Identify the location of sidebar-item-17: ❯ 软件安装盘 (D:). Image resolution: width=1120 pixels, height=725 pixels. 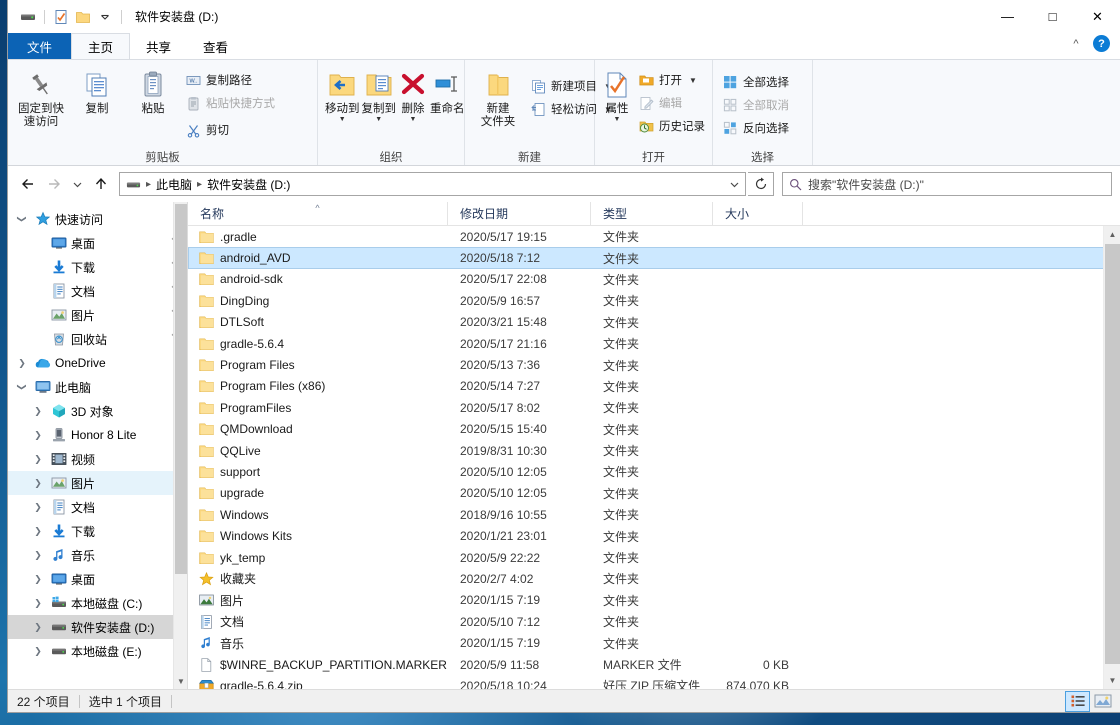
(97, 627).